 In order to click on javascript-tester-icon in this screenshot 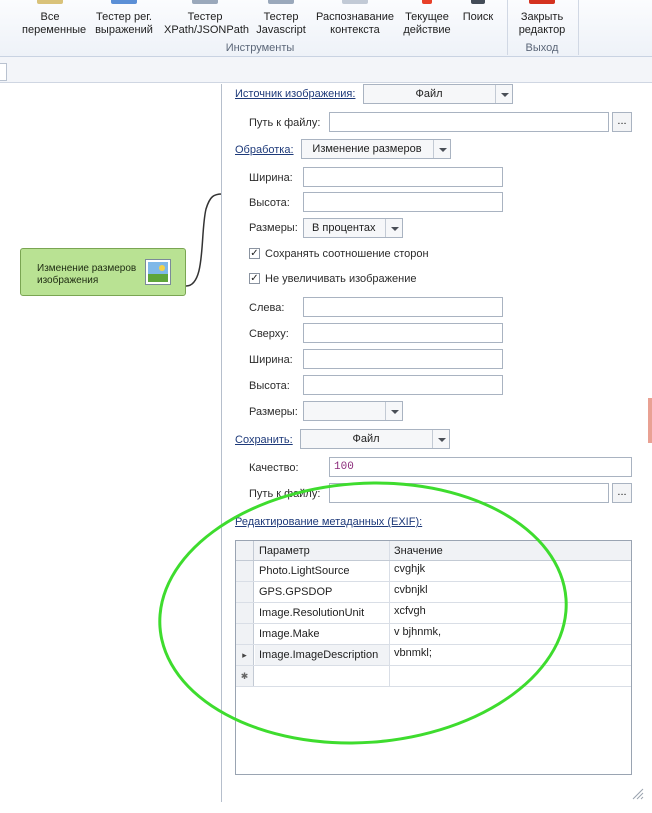, I will do `click(281, 2)`.